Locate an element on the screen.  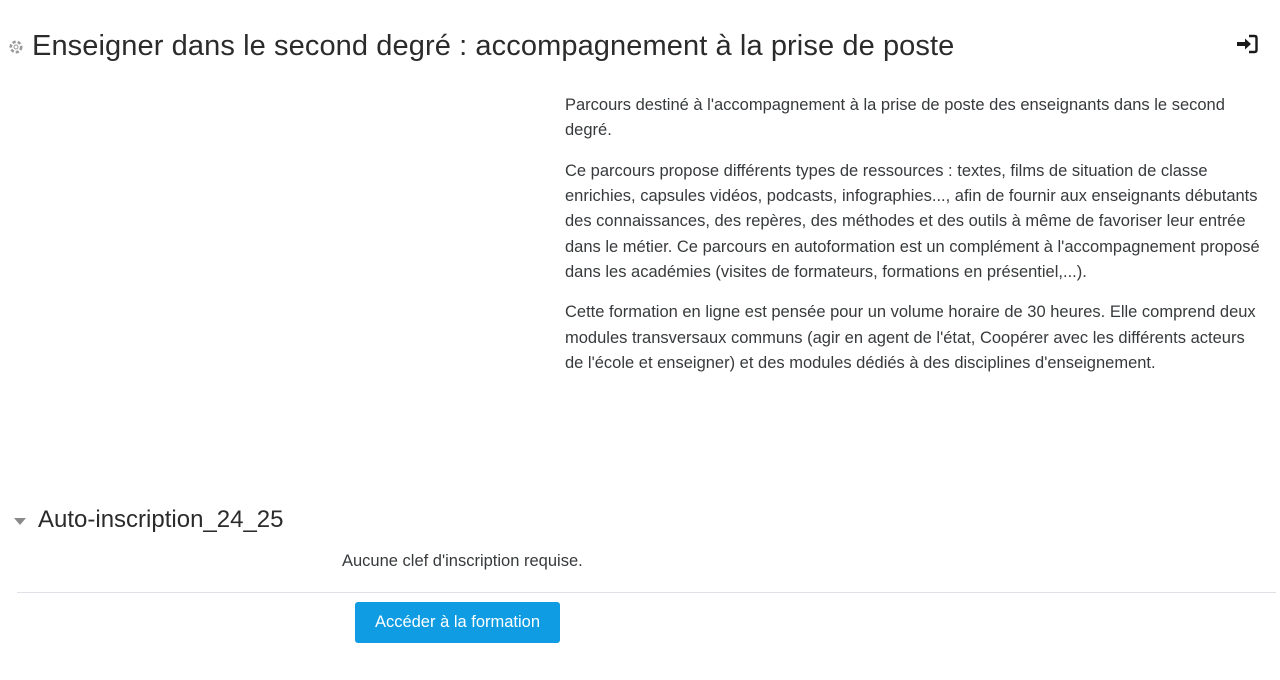
divider is located at coordinates (646, 592).